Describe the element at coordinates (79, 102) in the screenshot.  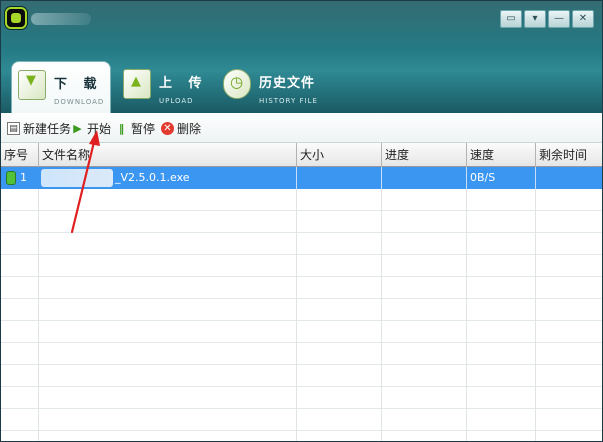
I see `tab-download-subtitle: DOWNLOAD` at that location.